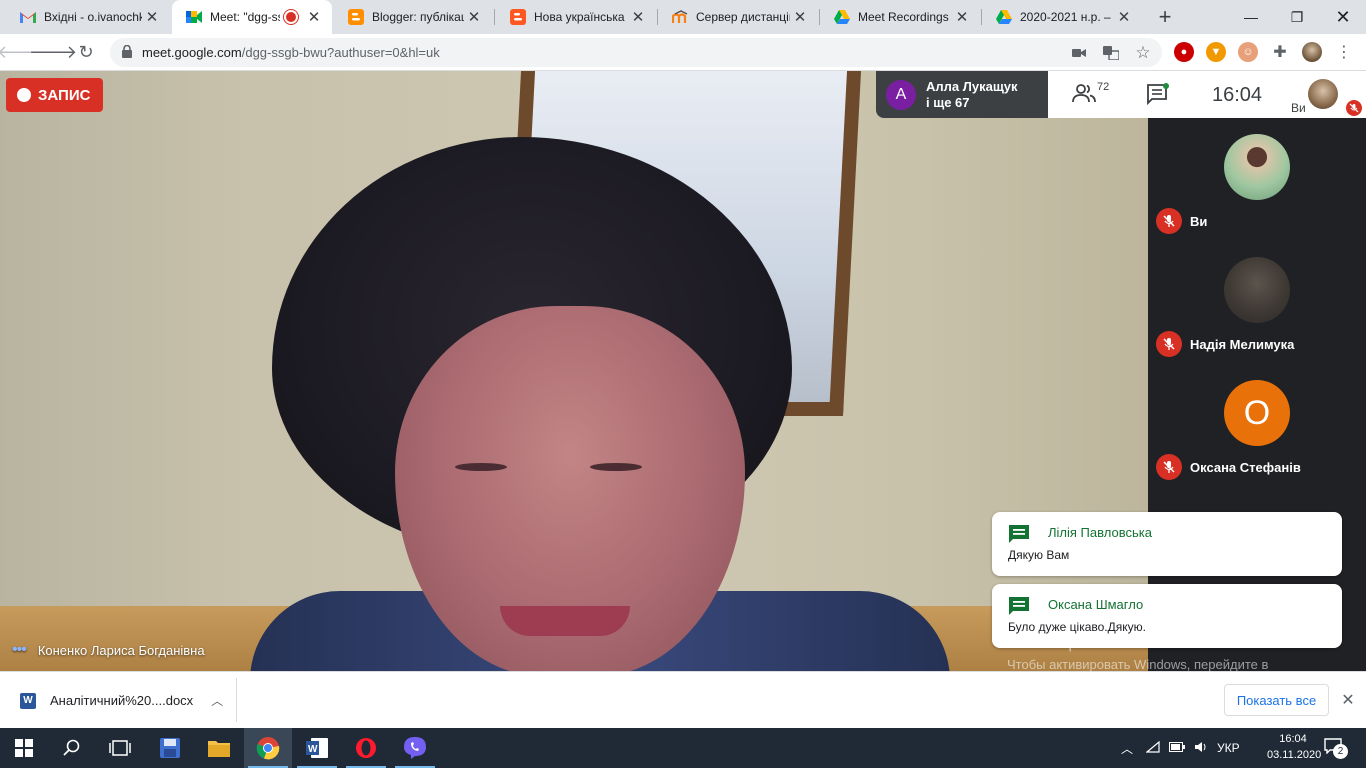  I want to click on word-doc-icon: W, so click(28, 700).